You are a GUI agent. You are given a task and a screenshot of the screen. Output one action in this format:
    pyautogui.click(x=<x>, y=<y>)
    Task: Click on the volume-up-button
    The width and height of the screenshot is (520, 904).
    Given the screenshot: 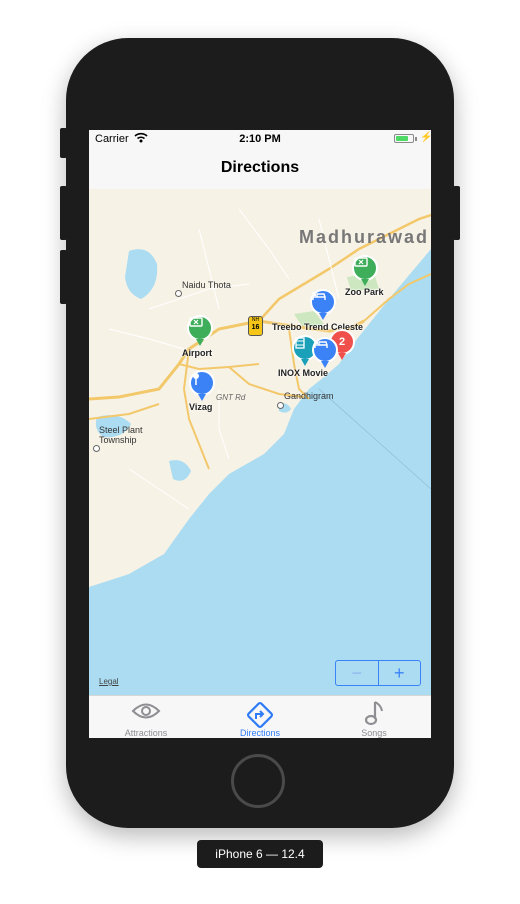 What is the action you would take?
    pyautogui.click(x=63, y=213)
    